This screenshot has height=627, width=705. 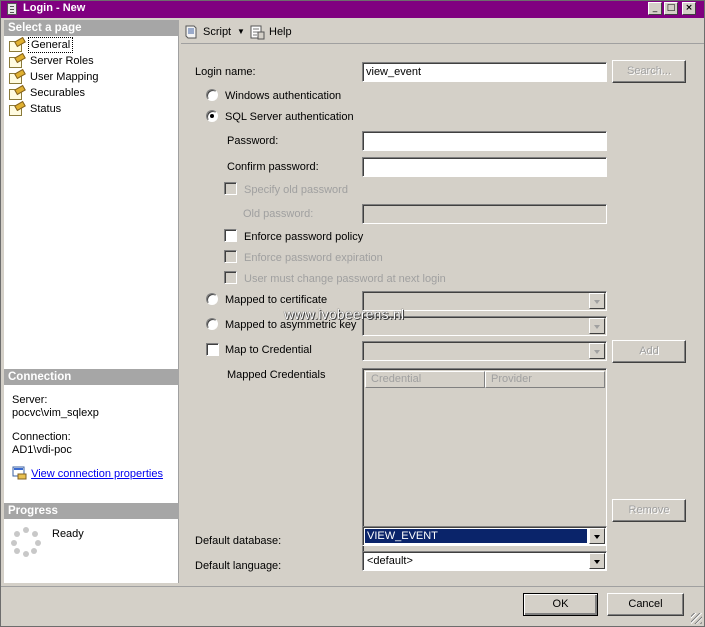 What do you see at coordinates (345, 279) in the screenshot?
I see `must-change-label: User must change password at next login` at bounding box center [345, 279].